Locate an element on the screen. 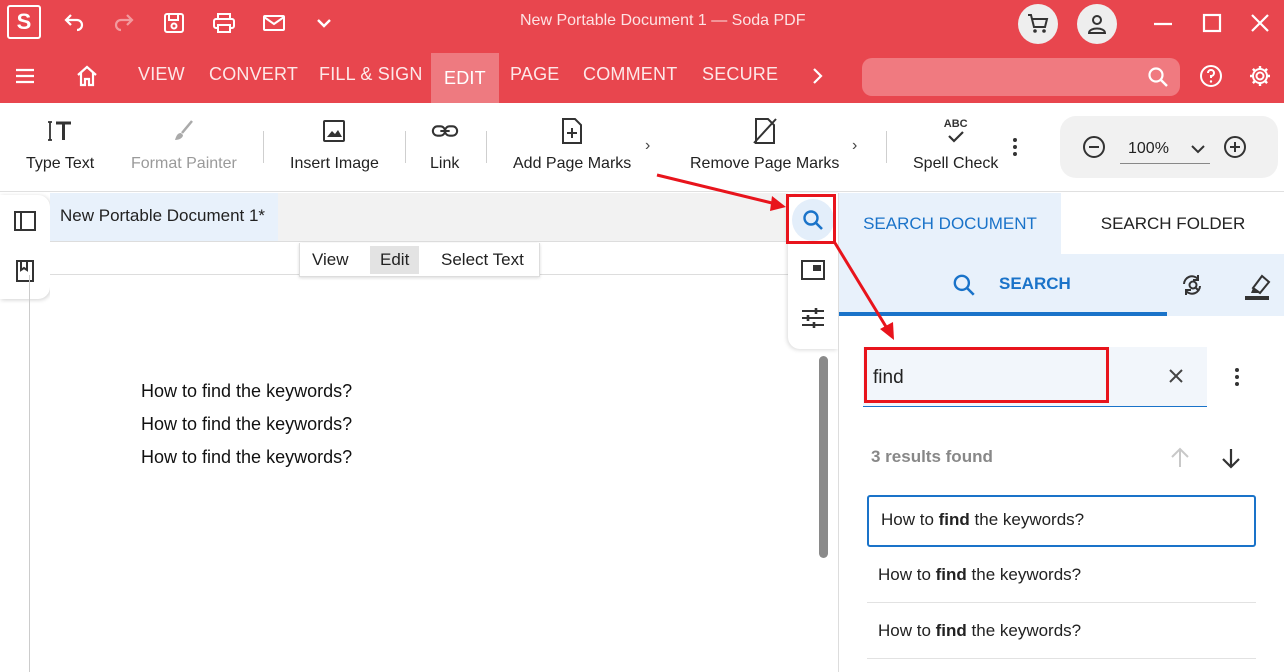 This screenshot has height=672, width=1284. annotation-box-search-button is located at coordinates (811, 219).